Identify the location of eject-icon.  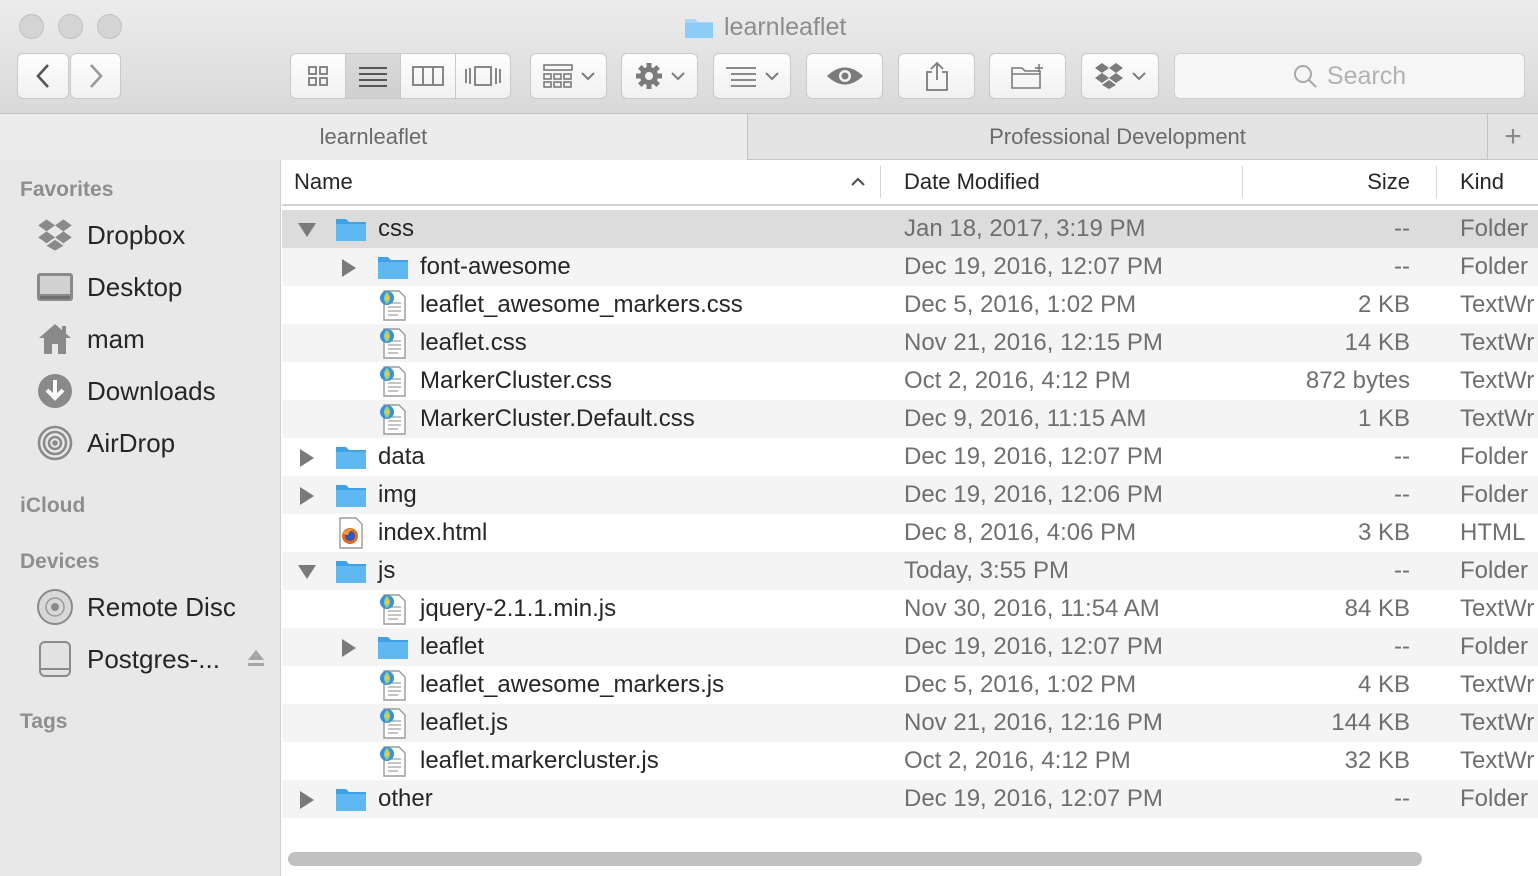
(256, 660).